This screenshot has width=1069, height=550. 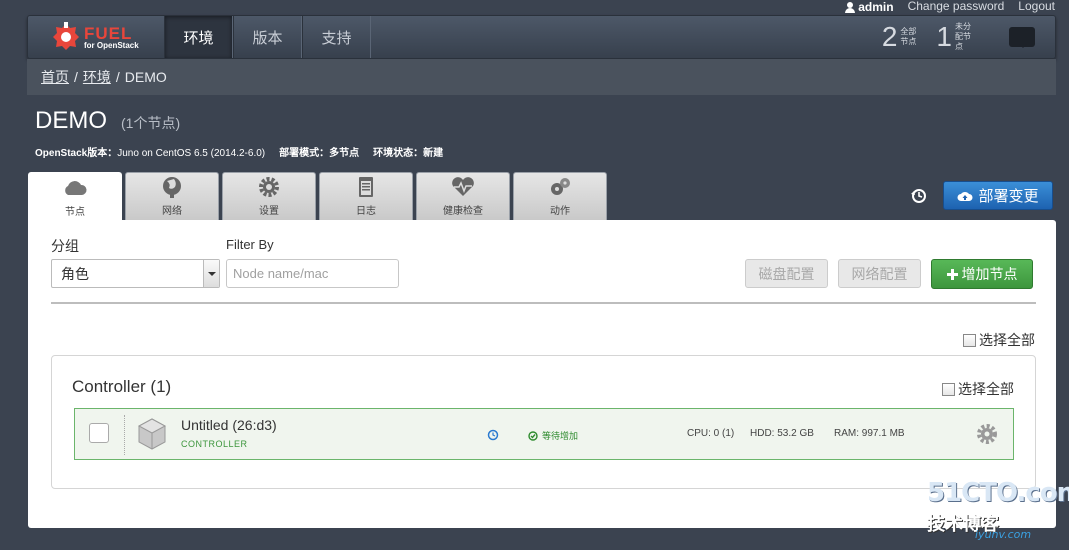 I want to click on unallocated-nodes-label: 未分配节点, so click(x=963, y=36).